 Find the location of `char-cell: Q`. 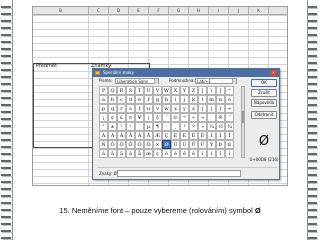

char-cell: Q is located at coordinates (112, 90).